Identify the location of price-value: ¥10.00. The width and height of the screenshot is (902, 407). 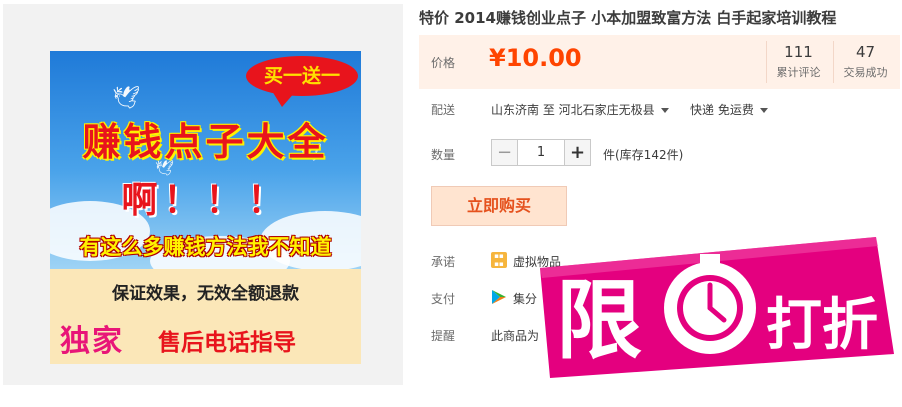
(535, 58).